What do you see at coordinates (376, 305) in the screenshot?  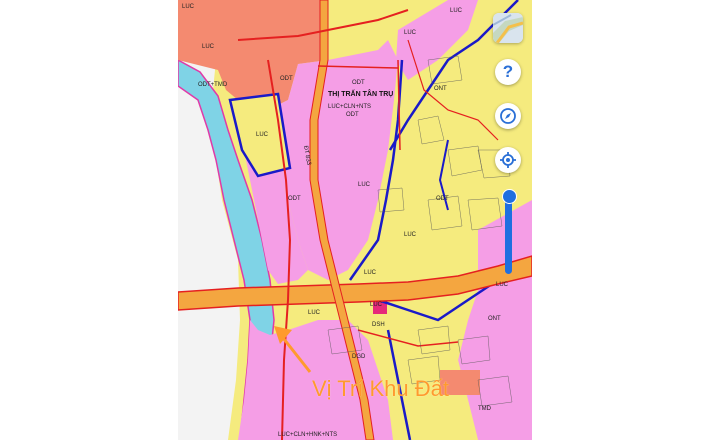 I see `zone-label-luc-se: LUC` at bounding box center [376, 305].